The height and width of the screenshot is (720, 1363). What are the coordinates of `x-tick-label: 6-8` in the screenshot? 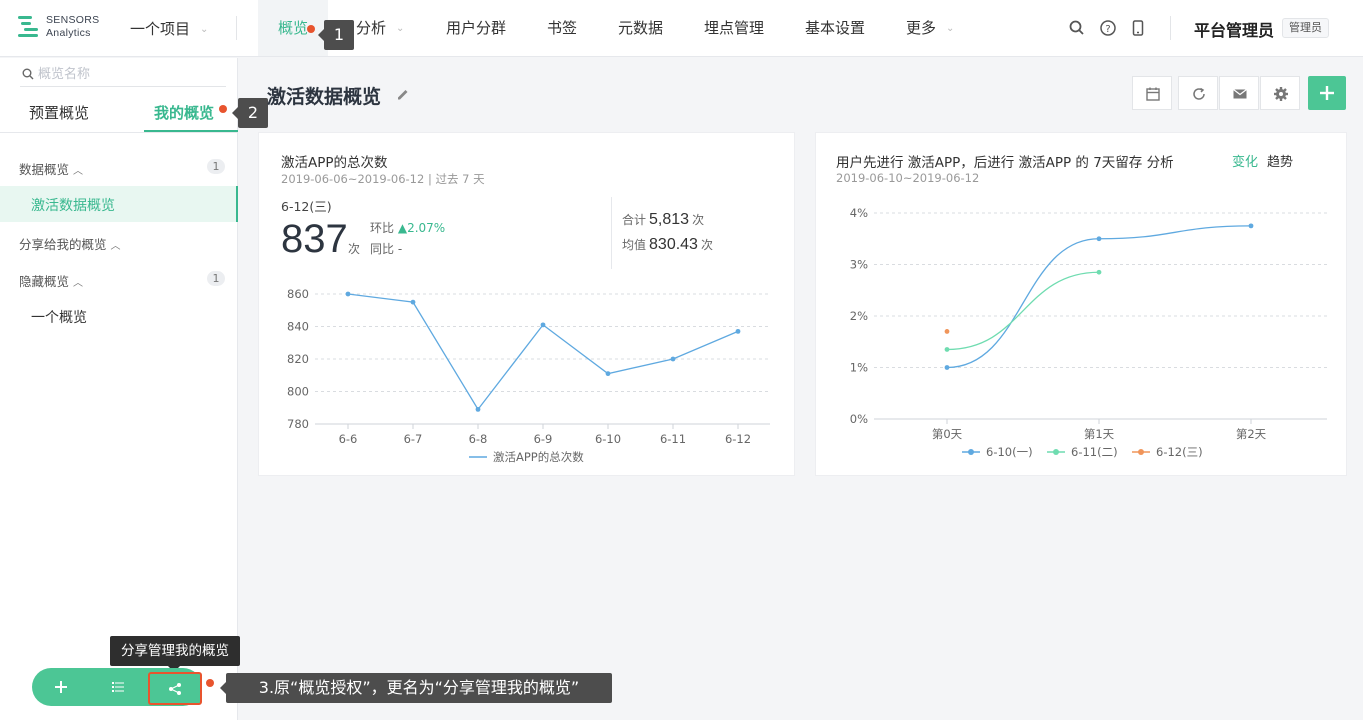 It's located at (478, 439).